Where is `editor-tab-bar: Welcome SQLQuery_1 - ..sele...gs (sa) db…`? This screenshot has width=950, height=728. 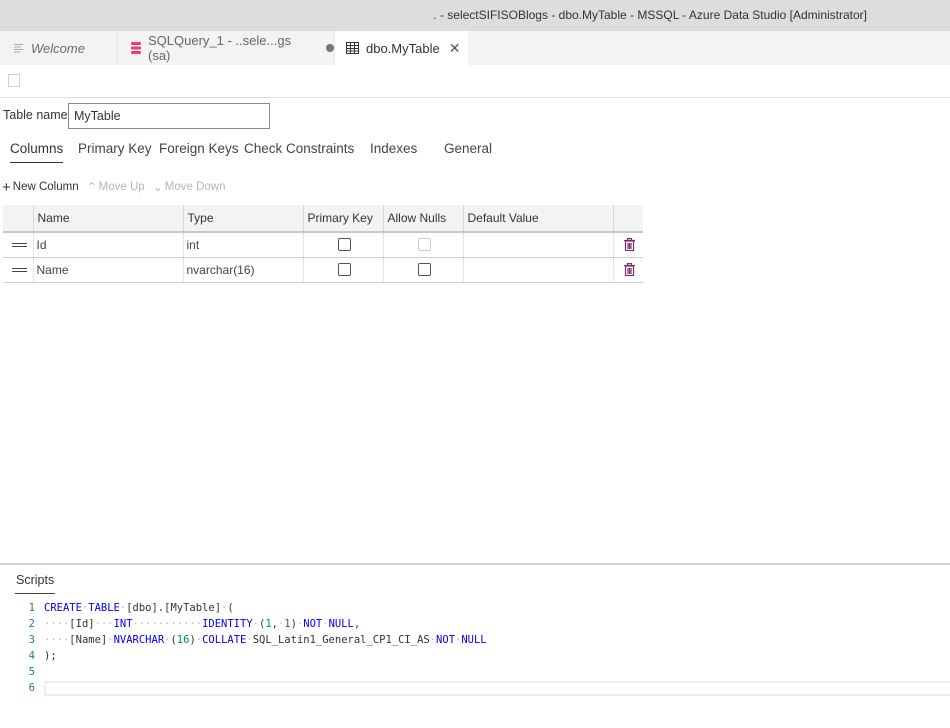 editor-tab-bar: Welcome SQLQuery_1 - ..sele...gs (sa) db… is located at coordinates (475, 48).